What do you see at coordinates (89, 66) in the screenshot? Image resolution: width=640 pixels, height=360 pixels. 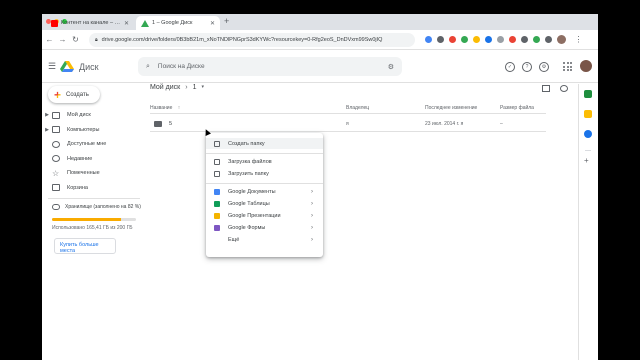 I see `app-name: Диск` at bounding box center [89, 66].